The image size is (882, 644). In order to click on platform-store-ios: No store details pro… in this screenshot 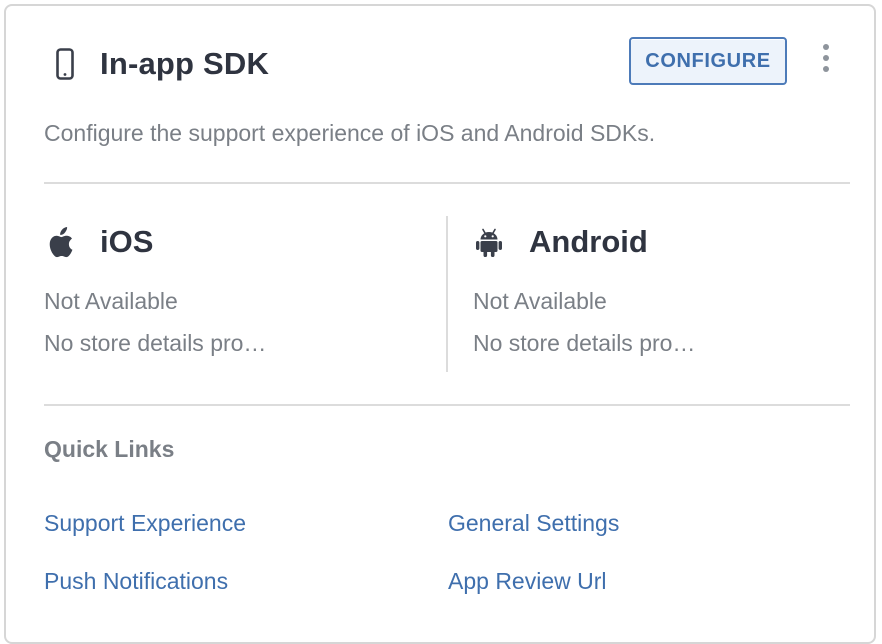, I will do `click(155, 343)`.